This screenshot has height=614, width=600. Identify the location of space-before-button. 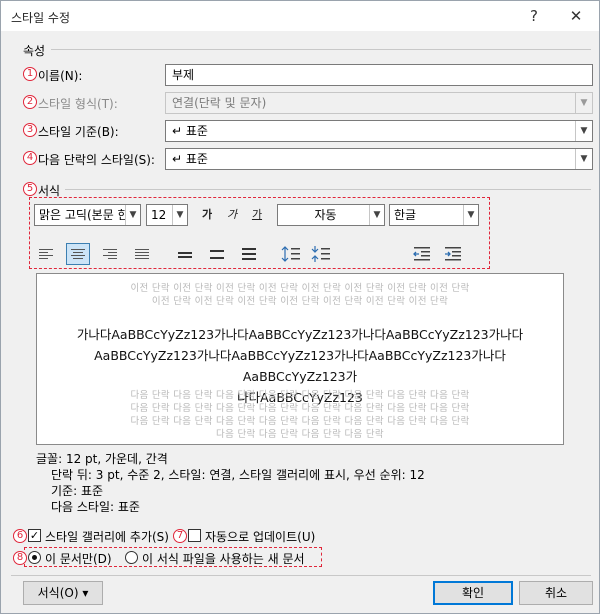
(292, 254).